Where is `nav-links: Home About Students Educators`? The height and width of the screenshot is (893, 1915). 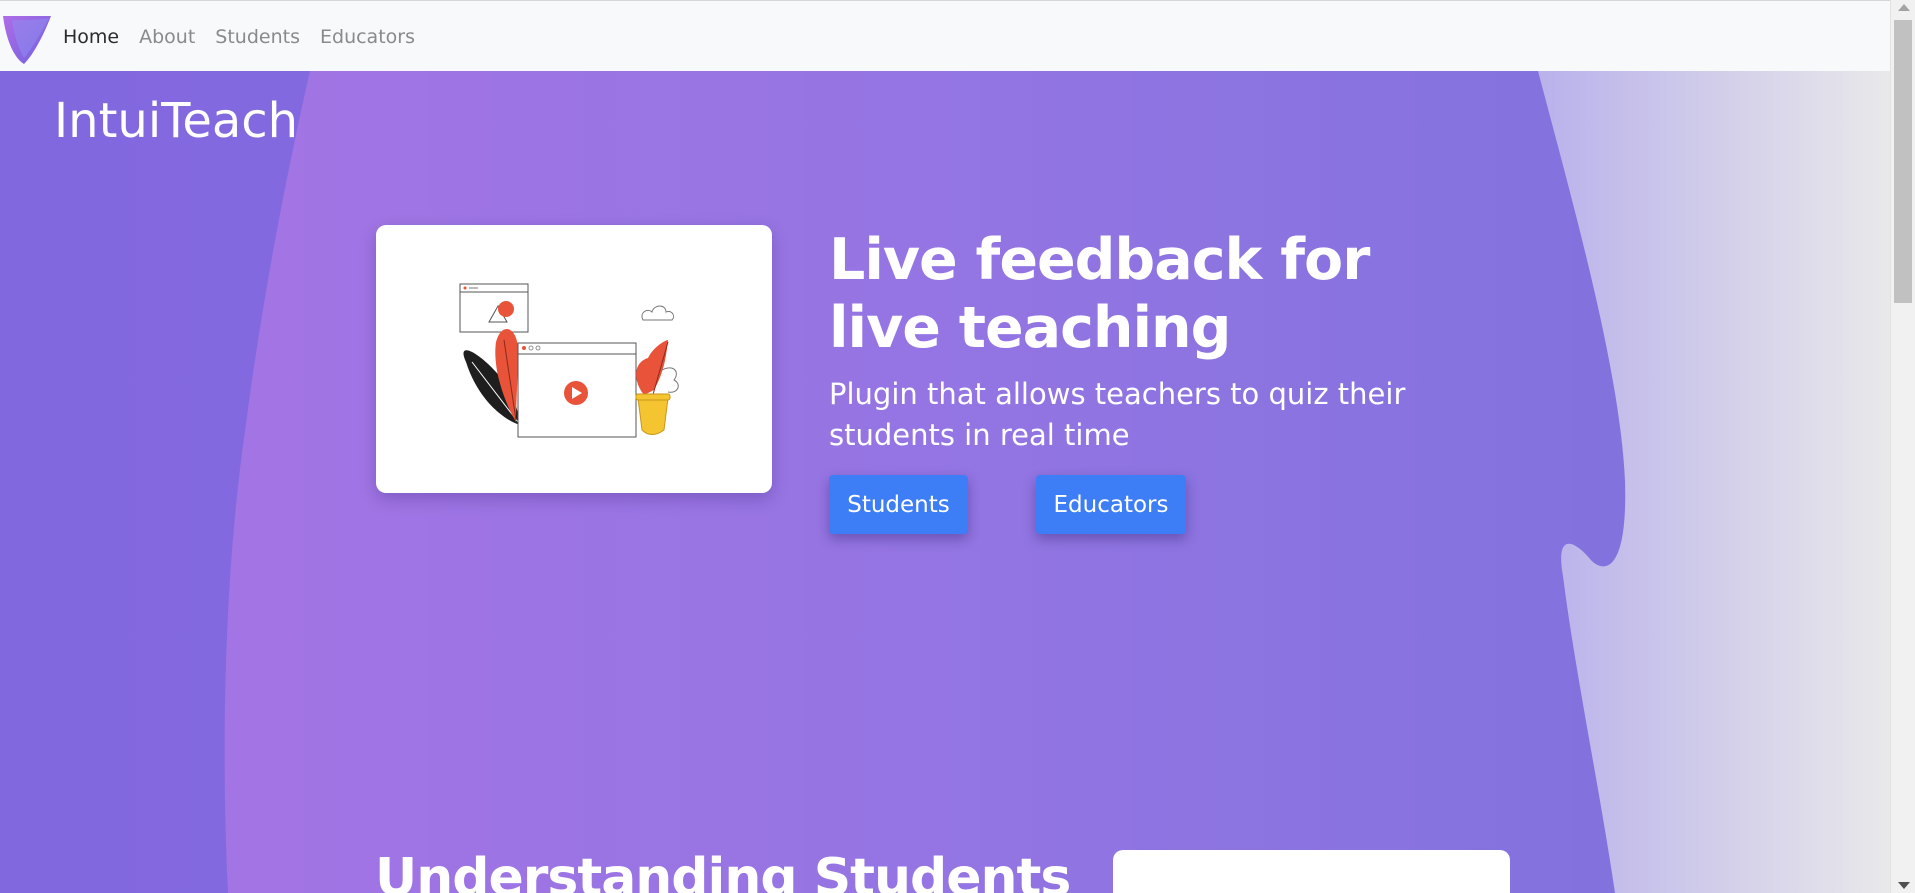
nav-links: Home About Students Educators is located at coordinates (249, 36).